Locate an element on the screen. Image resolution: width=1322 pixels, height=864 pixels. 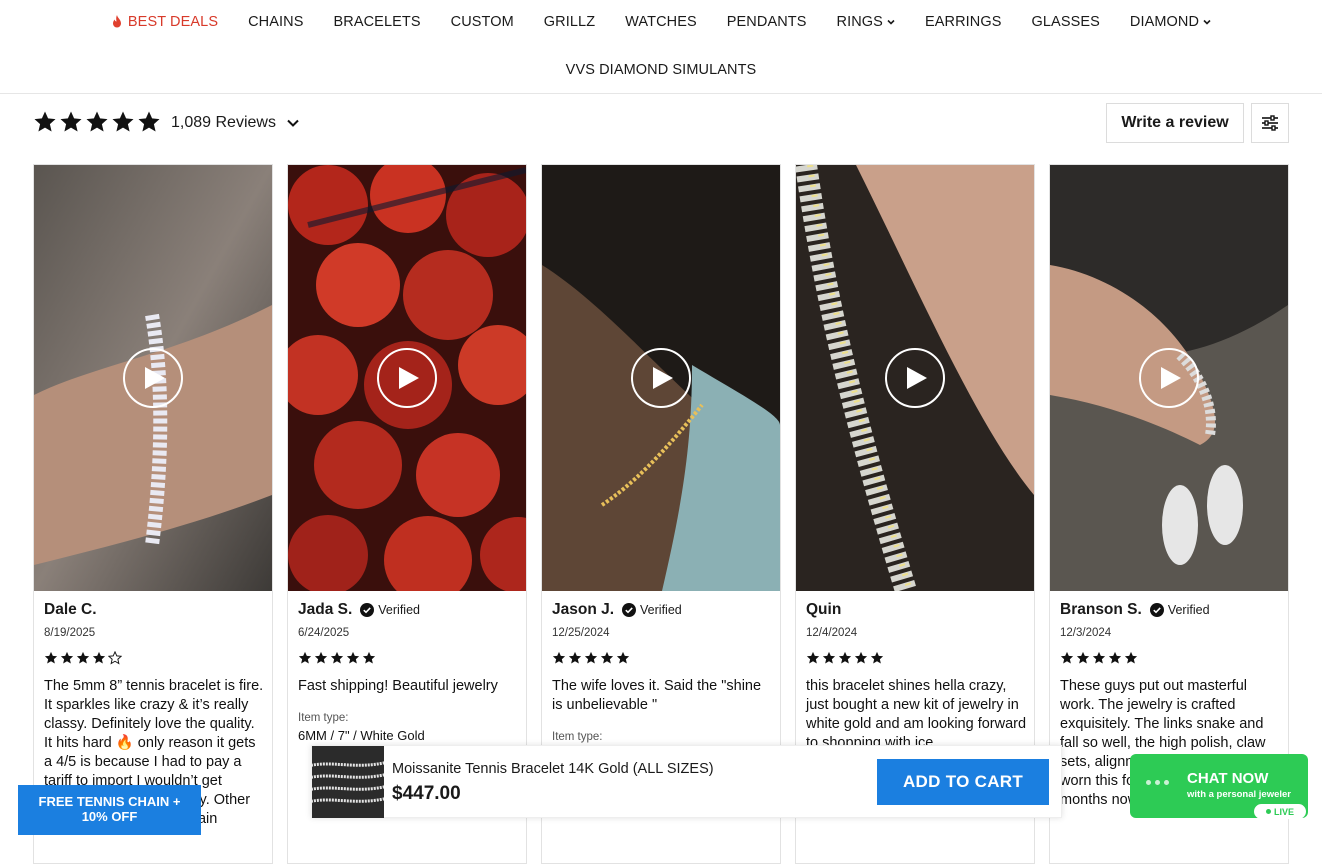
nav-item-watches: WATCHES is located at coordinates (661, 22).